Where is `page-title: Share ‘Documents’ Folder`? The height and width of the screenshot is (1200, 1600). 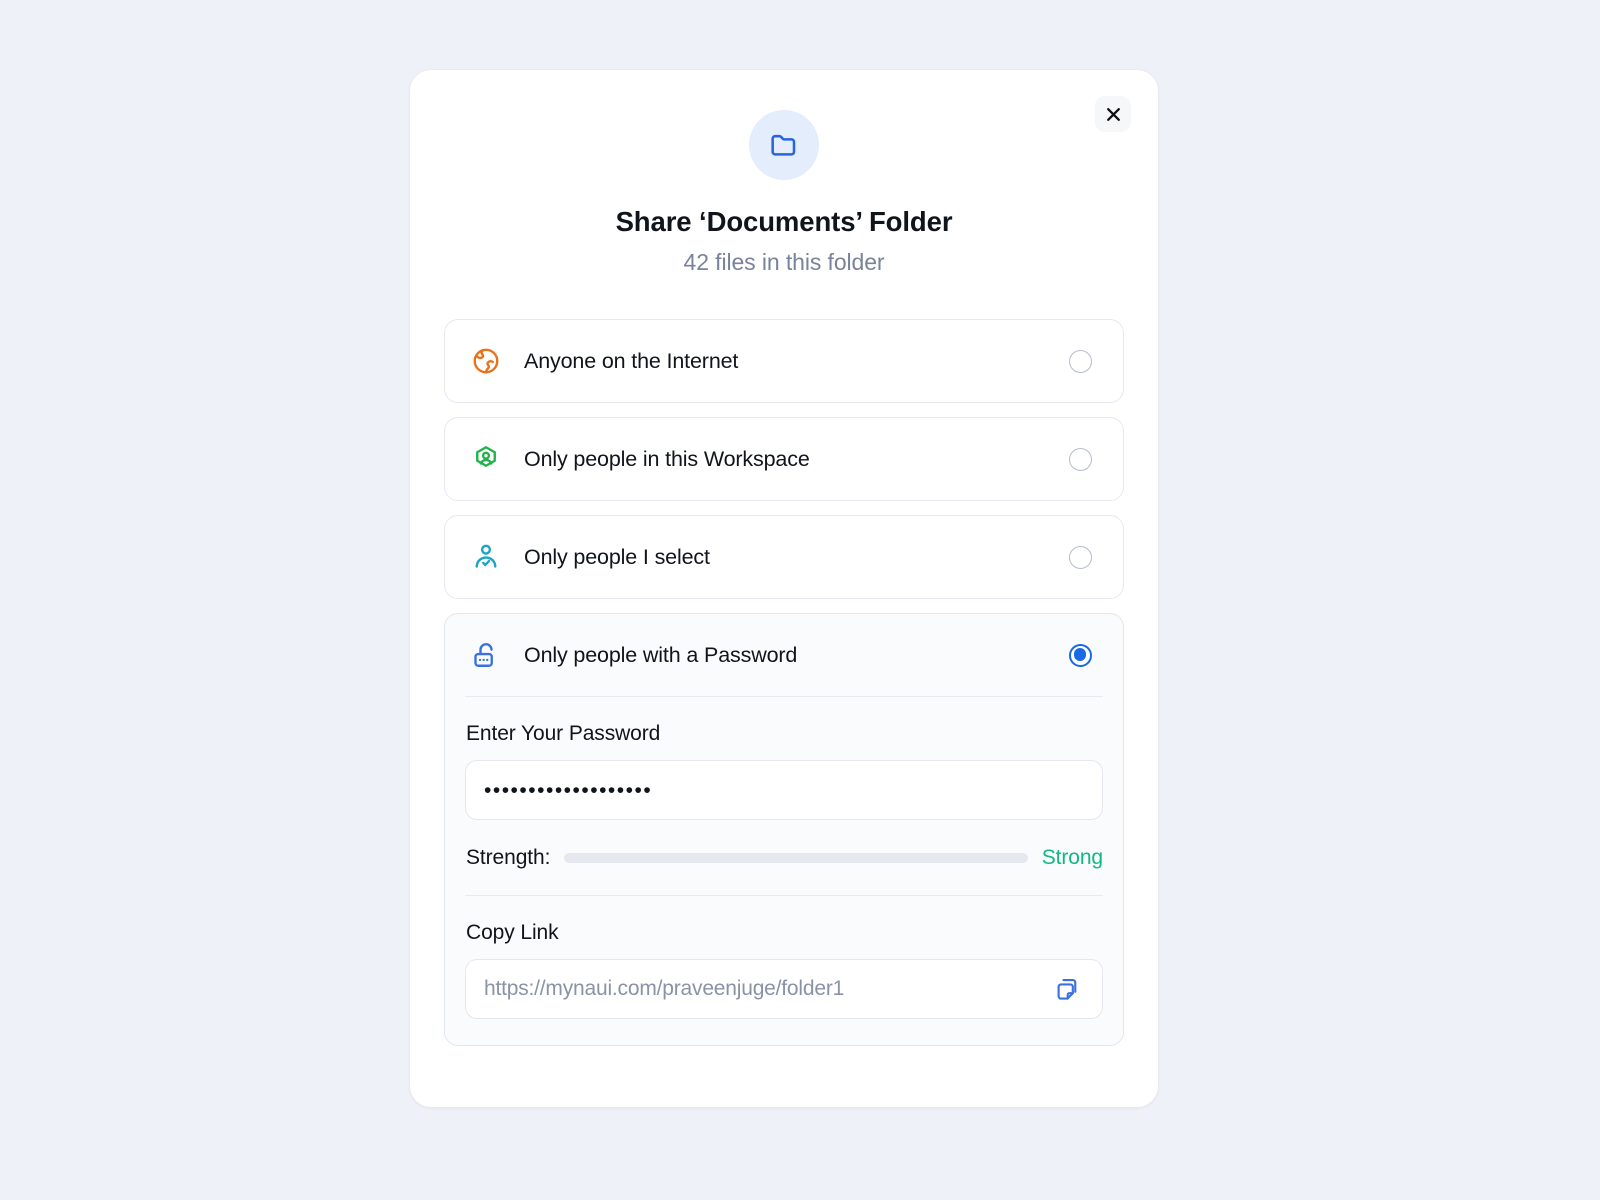 page-title: Share ‘Documents’ Folder is located at coordinates (784, 221).